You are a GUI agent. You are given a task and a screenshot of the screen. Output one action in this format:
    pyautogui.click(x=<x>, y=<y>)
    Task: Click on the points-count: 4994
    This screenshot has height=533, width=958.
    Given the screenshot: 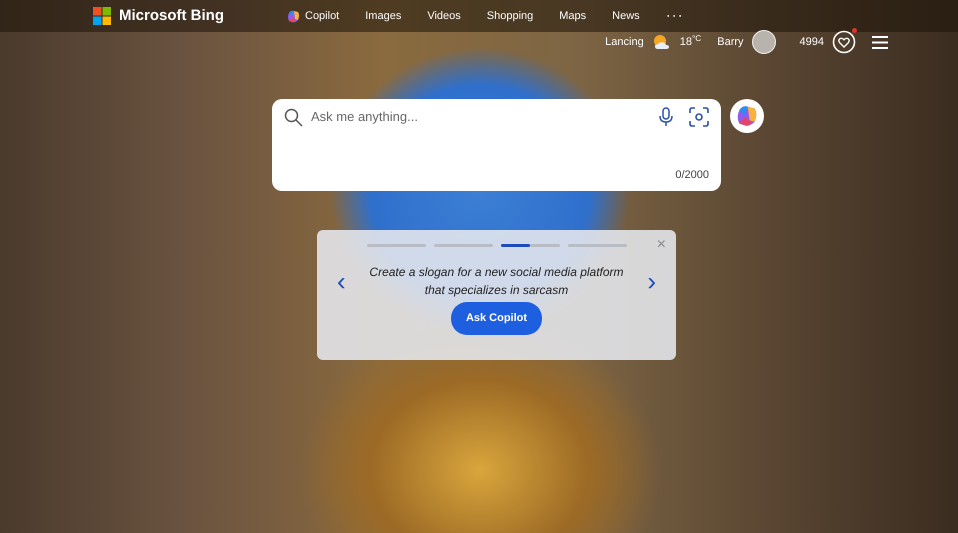 What is the action you would take?
    pyautogui.click(x=812, y=42)
    